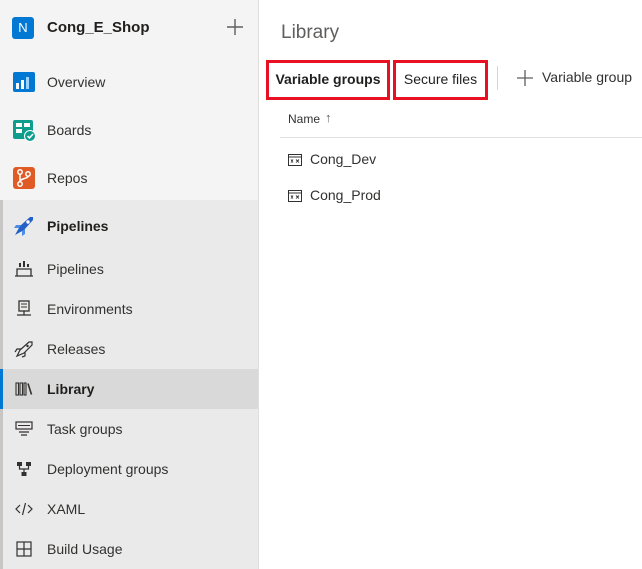 The width and height of the screenshot is (642, 569). Describe the element at coordinates (129, 429) in the screenshot. I see `sidebar-item-task-groups: Task groups` at that location.